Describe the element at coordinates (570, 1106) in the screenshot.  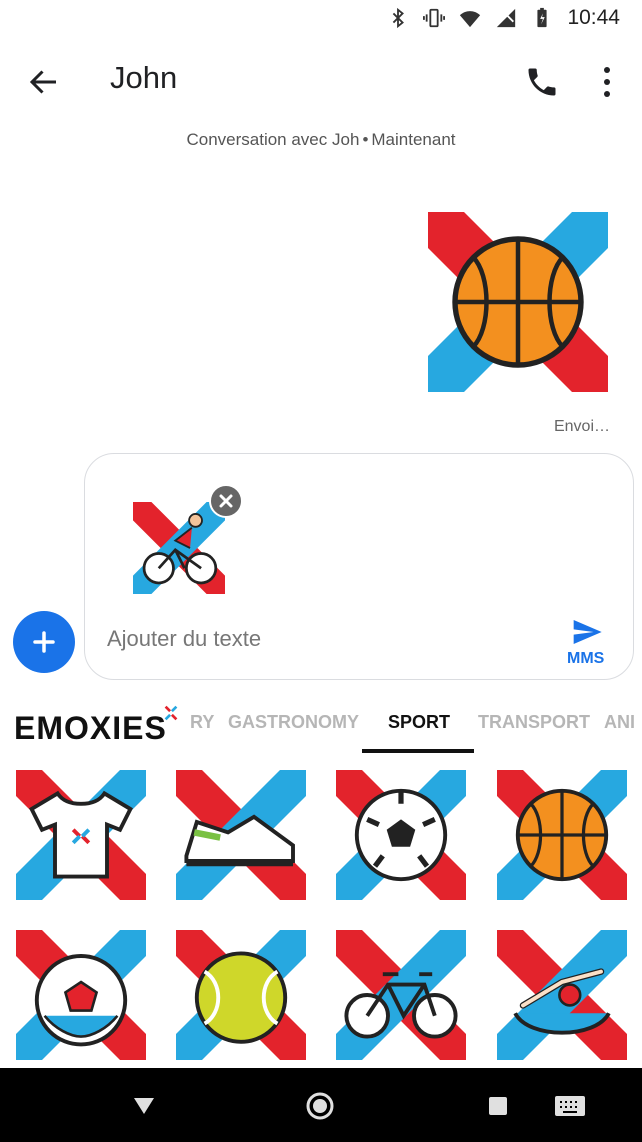
I see `keyboard-icon` at that location.